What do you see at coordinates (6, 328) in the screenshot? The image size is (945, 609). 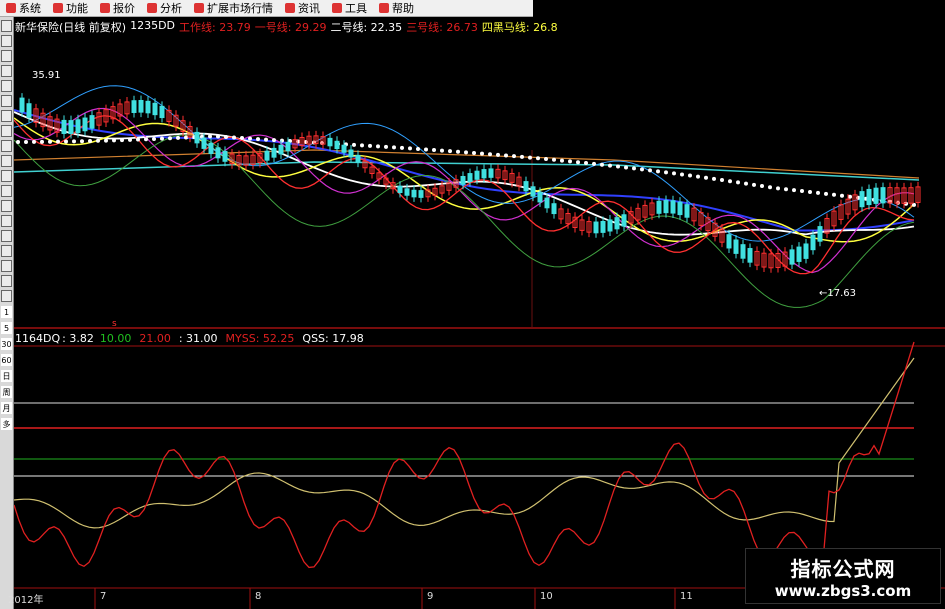 I see `period-button: 5` at bounding box center [6, 328].